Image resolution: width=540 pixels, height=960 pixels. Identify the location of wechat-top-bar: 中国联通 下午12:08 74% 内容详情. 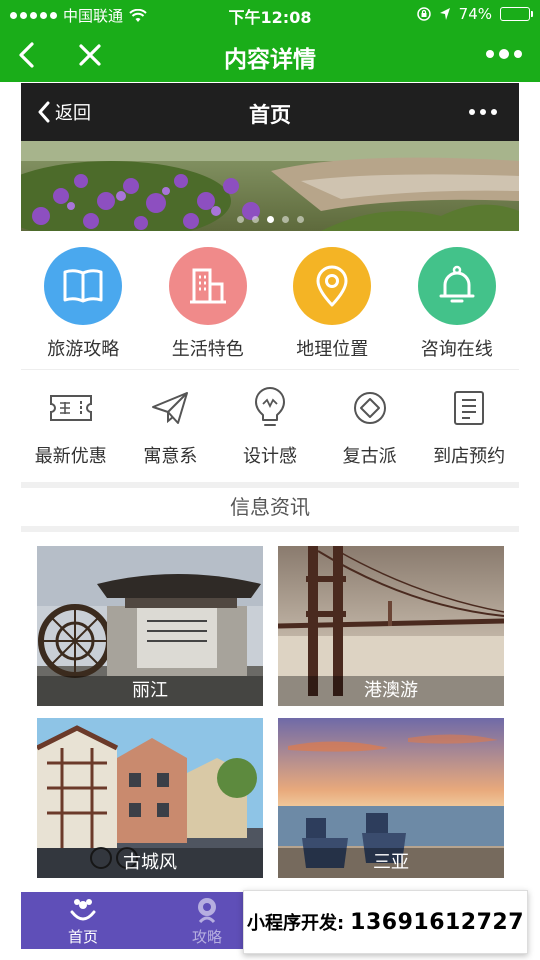
(270, 41).